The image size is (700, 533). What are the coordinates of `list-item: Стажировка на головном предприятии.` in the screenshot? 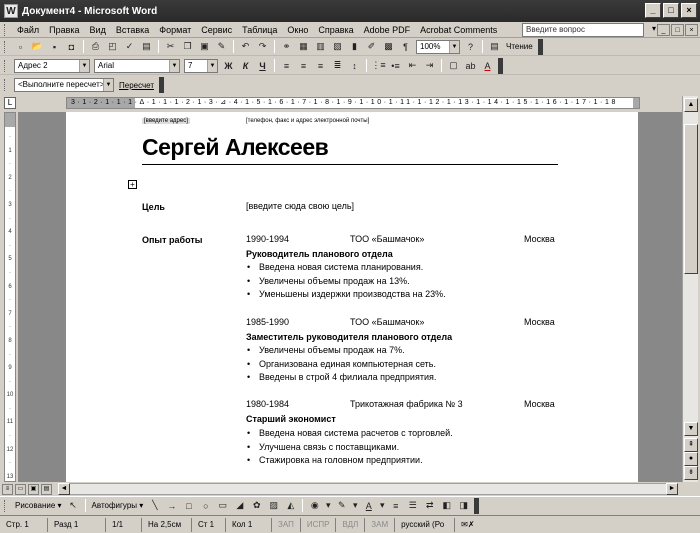 It's located at (349, 461).